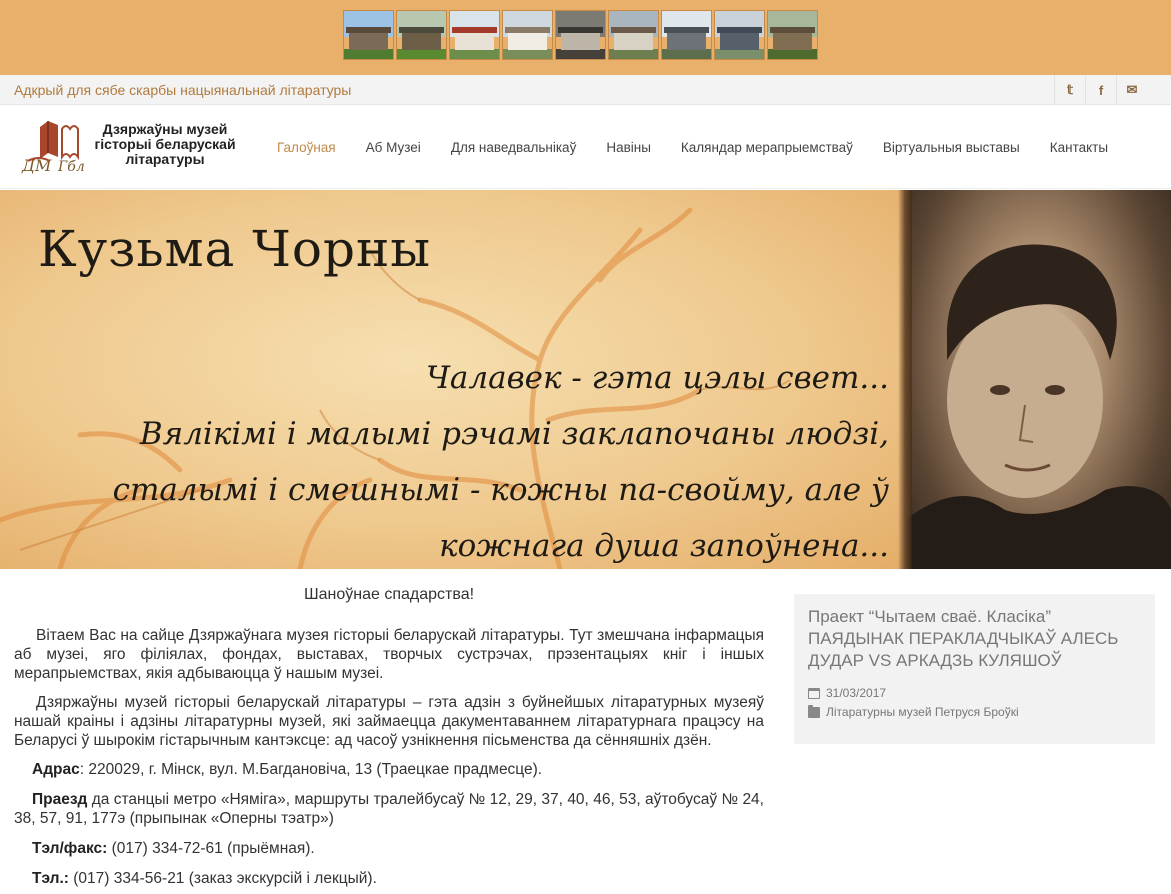 This screenshot has height=894, width=1171. I want to click on news-category-link: Літаратурны музей Петруся Броўкі, so click(922, 712).